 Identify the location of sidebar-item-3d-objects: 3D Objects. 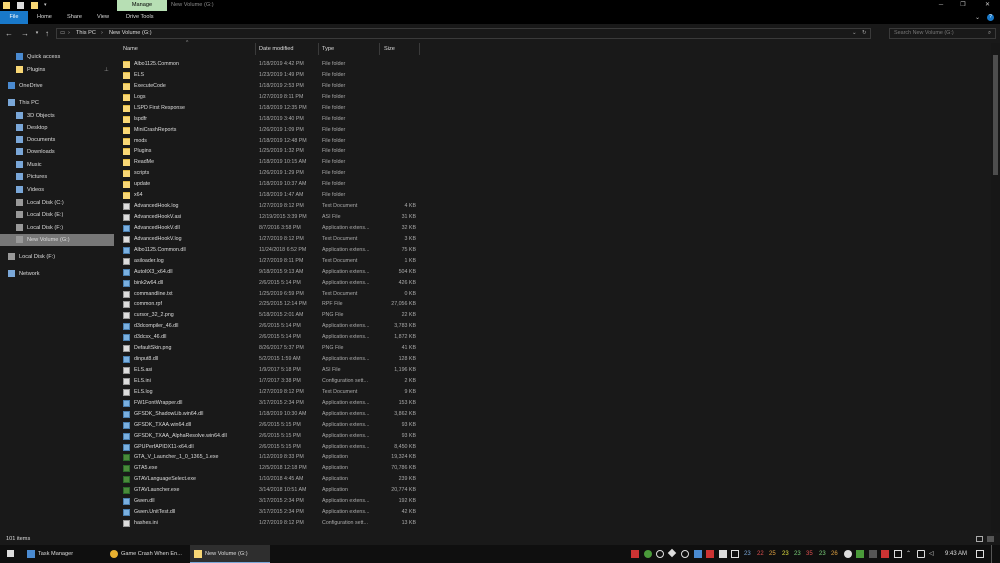
(57, 116).